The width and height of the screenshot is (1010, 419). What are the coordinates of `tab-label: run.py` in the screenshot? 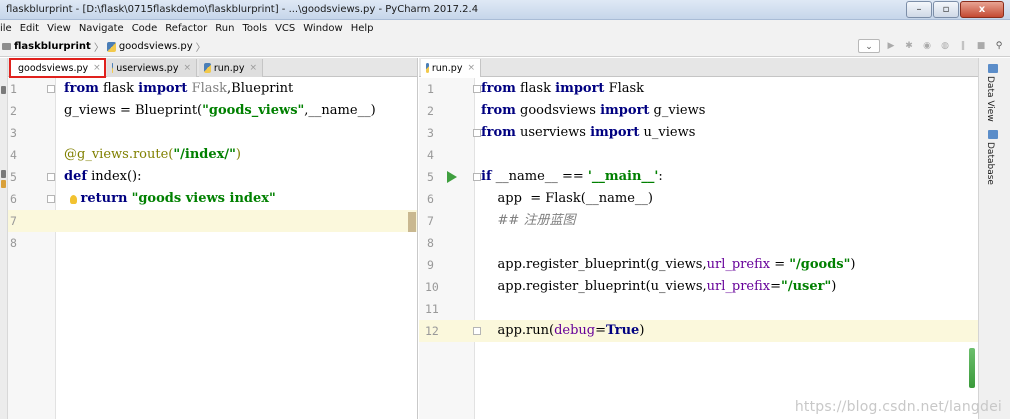 It's located at (447, 68).